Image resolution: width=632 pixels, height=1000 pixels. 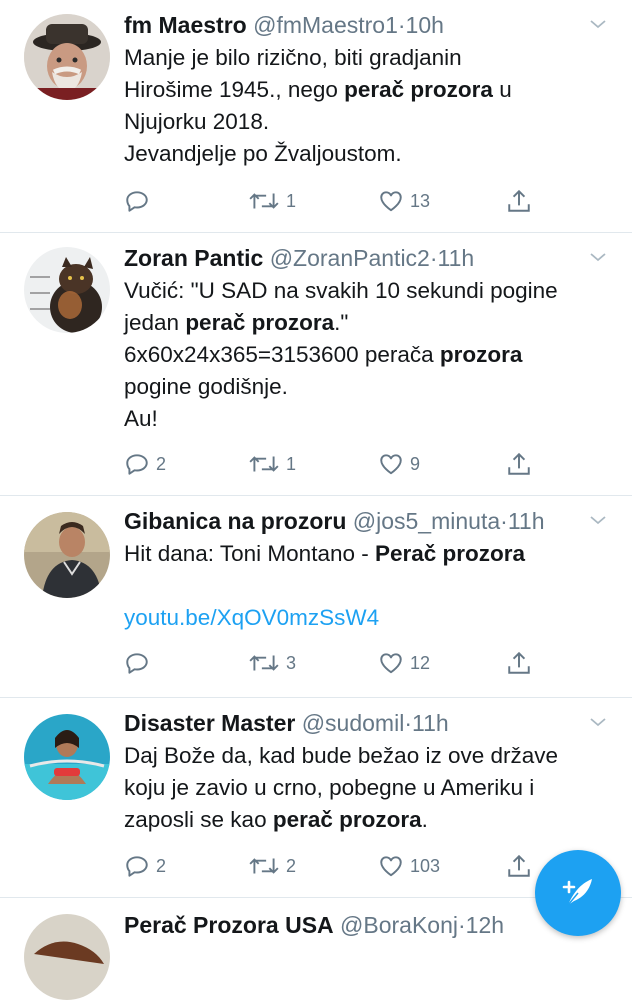 What do you see at coordinates (350, 258) in the screenshot?
I see `author-handle: @ZoranPantic2` at bounding box center [350, 258].